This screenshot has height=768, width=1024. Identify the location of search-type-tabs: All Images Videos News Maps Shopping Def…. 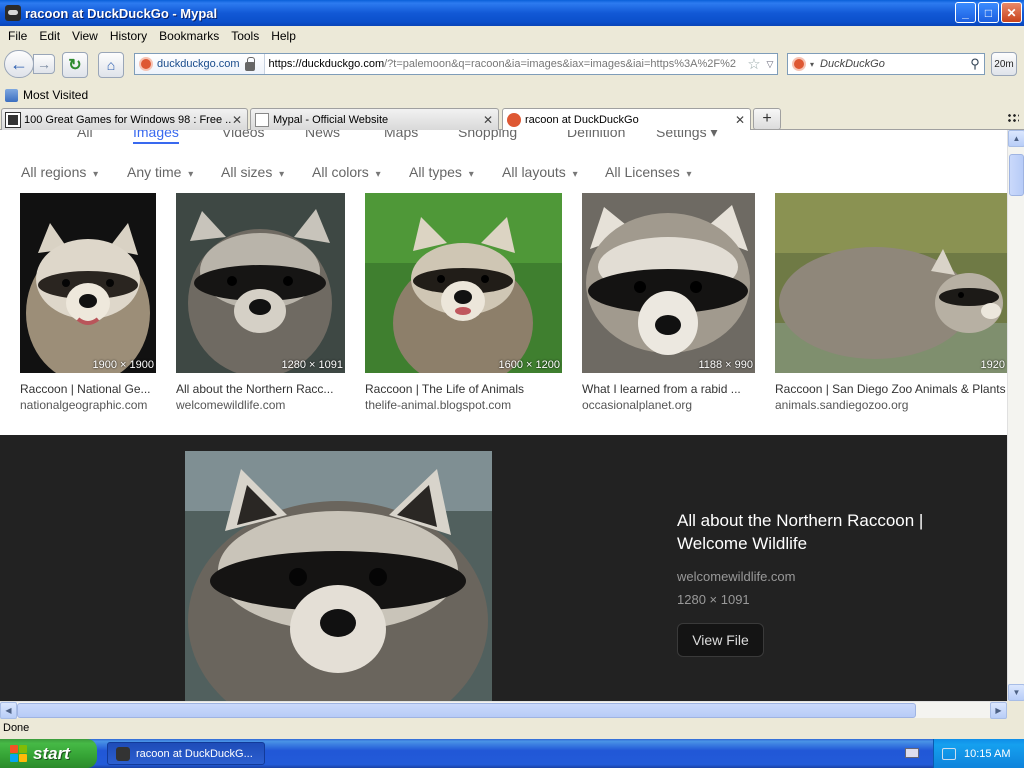
(503, 138).